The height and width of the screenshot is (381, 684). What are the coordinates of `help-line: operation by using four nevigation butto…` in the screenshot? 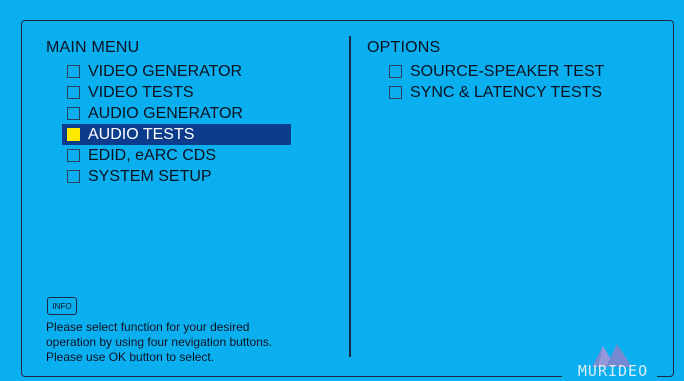 It's located at (159, 342).